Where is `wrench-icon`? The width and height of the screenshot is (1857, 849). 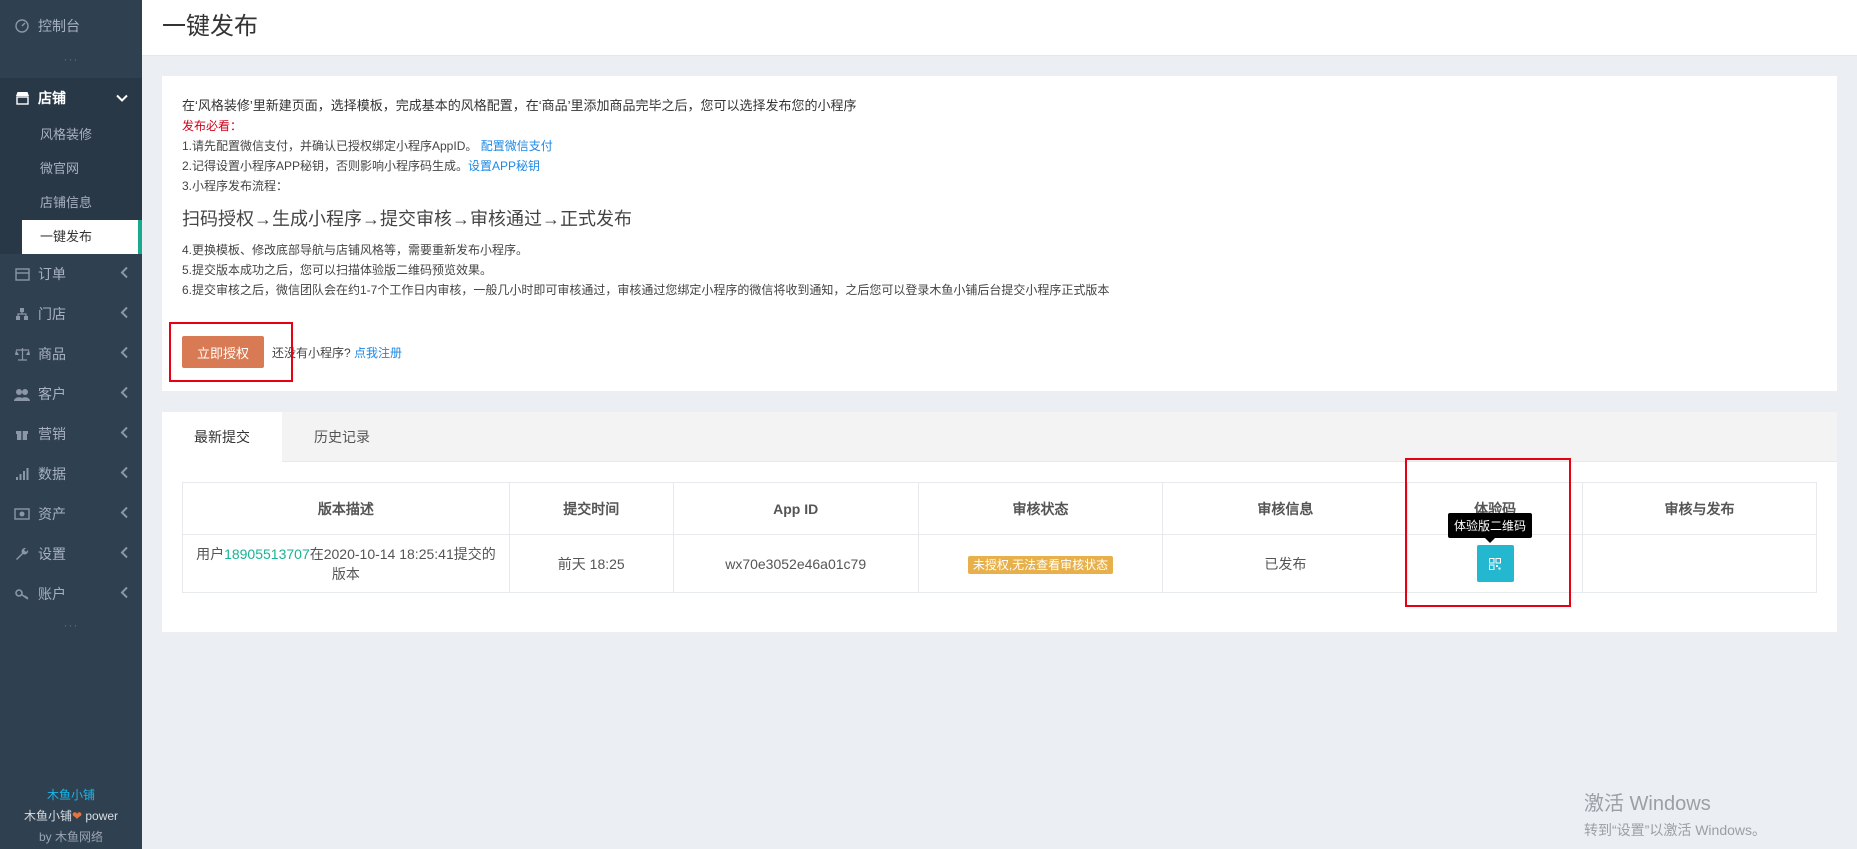
wrench-icon is located at coordinates (22, 554).